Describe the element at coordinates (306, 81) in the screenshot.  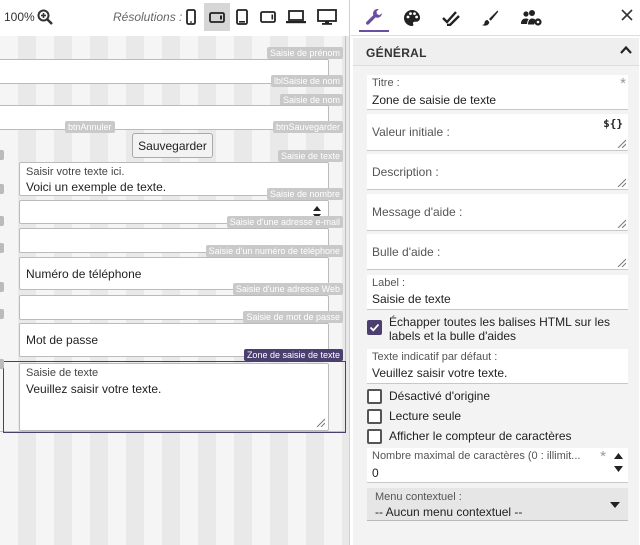
I see `component-tag: lblSaisie de nom` at that location.